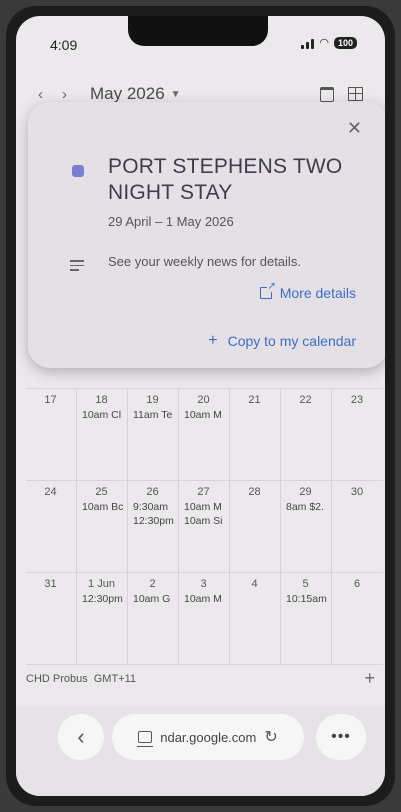 The image size is (401, 812). I want to click on event-chip: 8am $2., so click(308, 507).